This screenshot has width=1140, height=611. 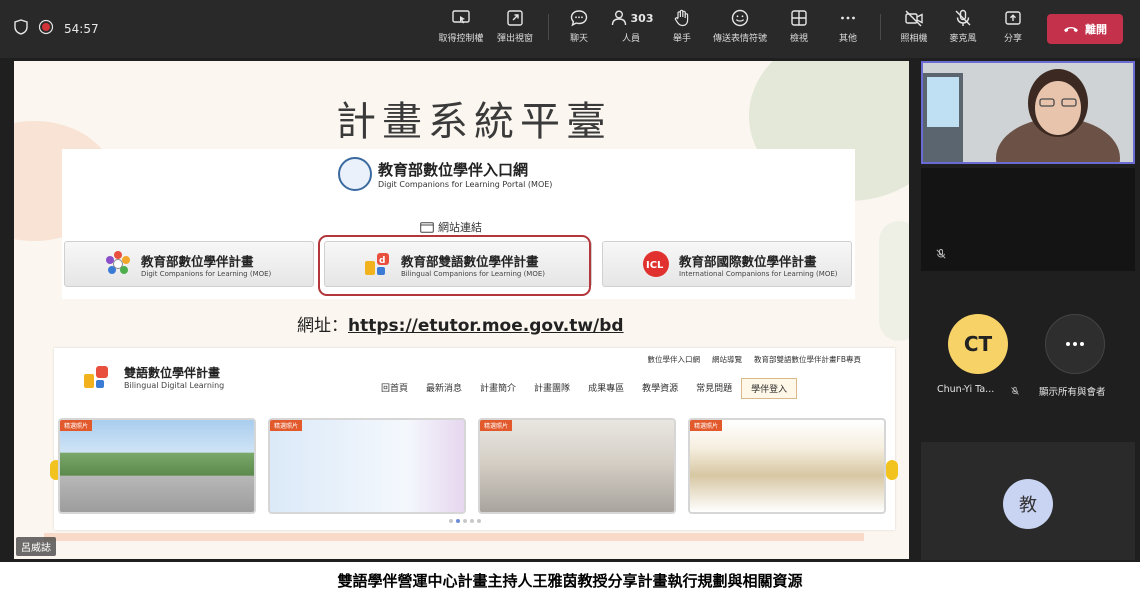 What do you see at coordinates (740, 30) in the screenshot?
I see `reactions-button: 傳送表情符號` at bounding box center [740, 30].